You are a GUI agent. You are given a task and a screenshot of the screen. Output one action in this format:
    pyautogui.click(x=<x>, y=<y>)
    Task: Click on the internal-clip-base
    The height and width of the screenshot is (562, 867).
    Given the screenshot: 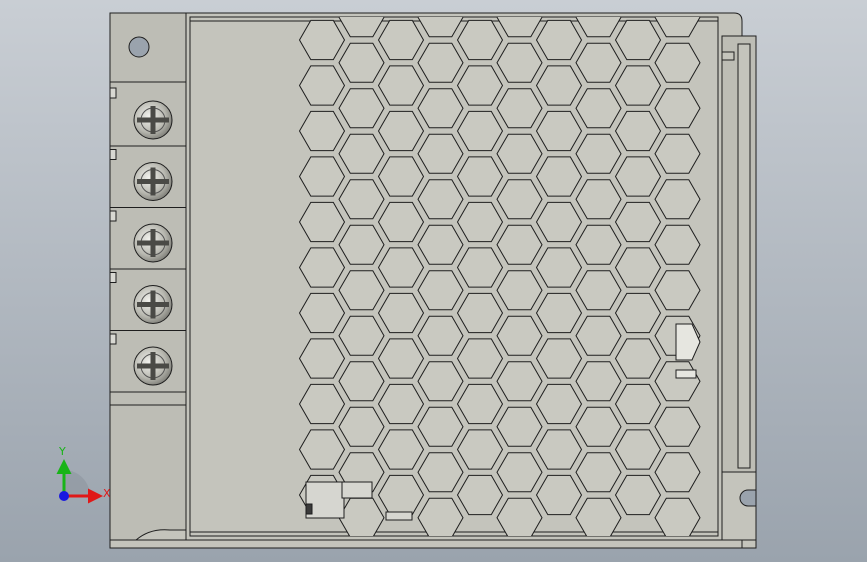 What is the action you would take?
    pyautogui.click(x=686, y=374)
    